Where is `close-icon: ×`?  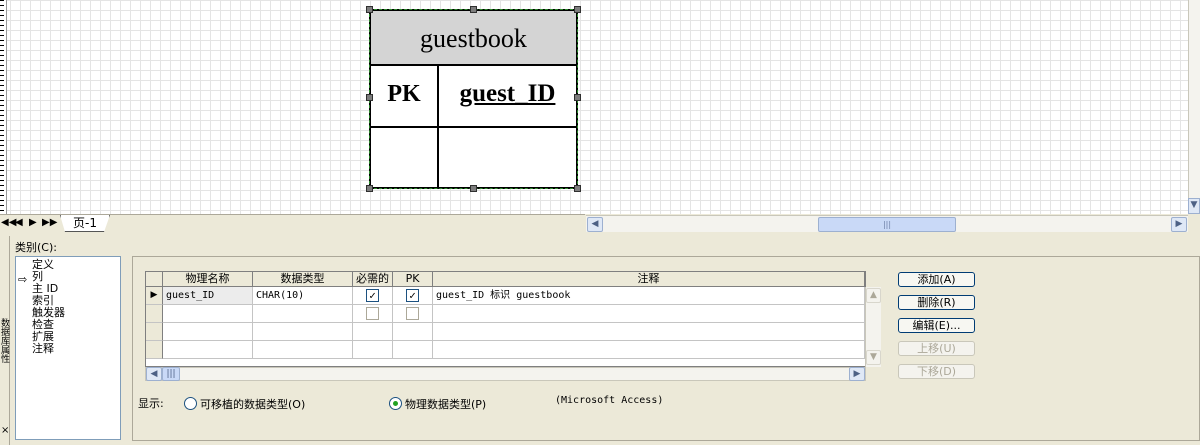
close-icon: × is located at coordinates (5, 430).